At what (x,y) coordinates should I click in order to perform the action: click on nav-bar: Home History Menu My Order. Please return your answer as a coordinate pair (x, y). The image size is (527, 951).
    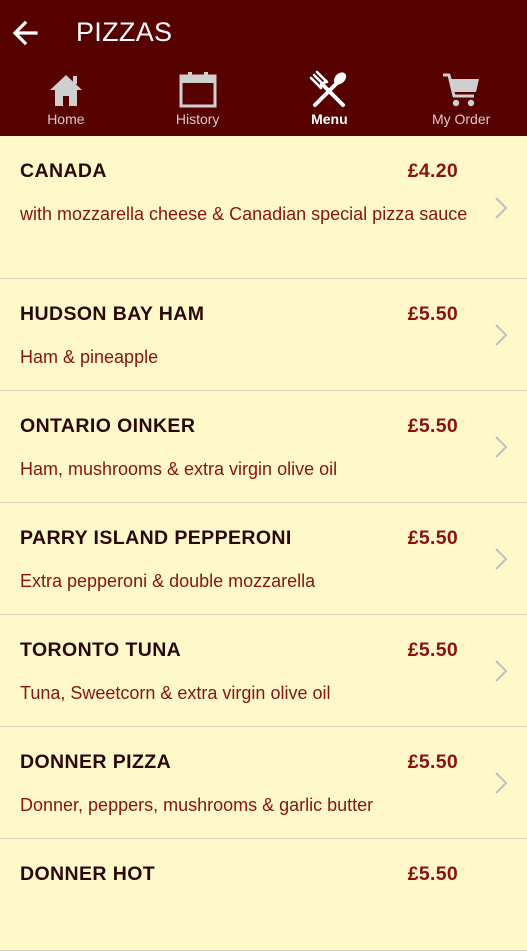
    Looking at the image, I should click on (263, 100).